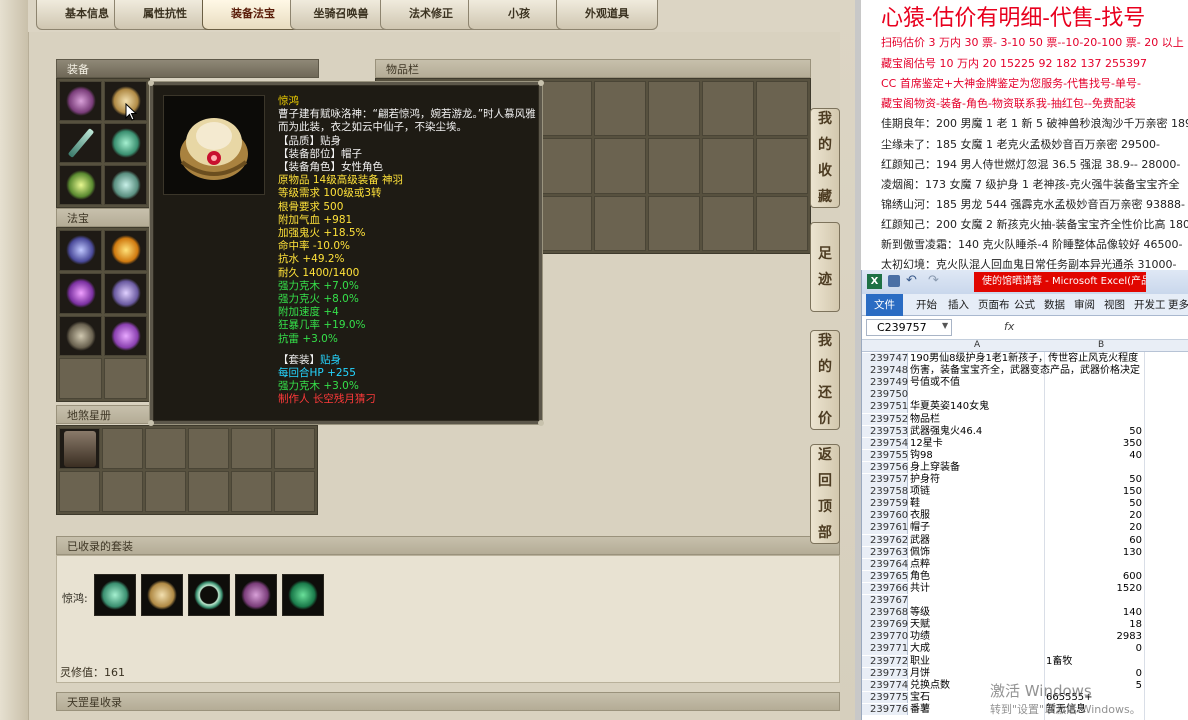  I want to click on cell-b: 350, so click(1094, 444).